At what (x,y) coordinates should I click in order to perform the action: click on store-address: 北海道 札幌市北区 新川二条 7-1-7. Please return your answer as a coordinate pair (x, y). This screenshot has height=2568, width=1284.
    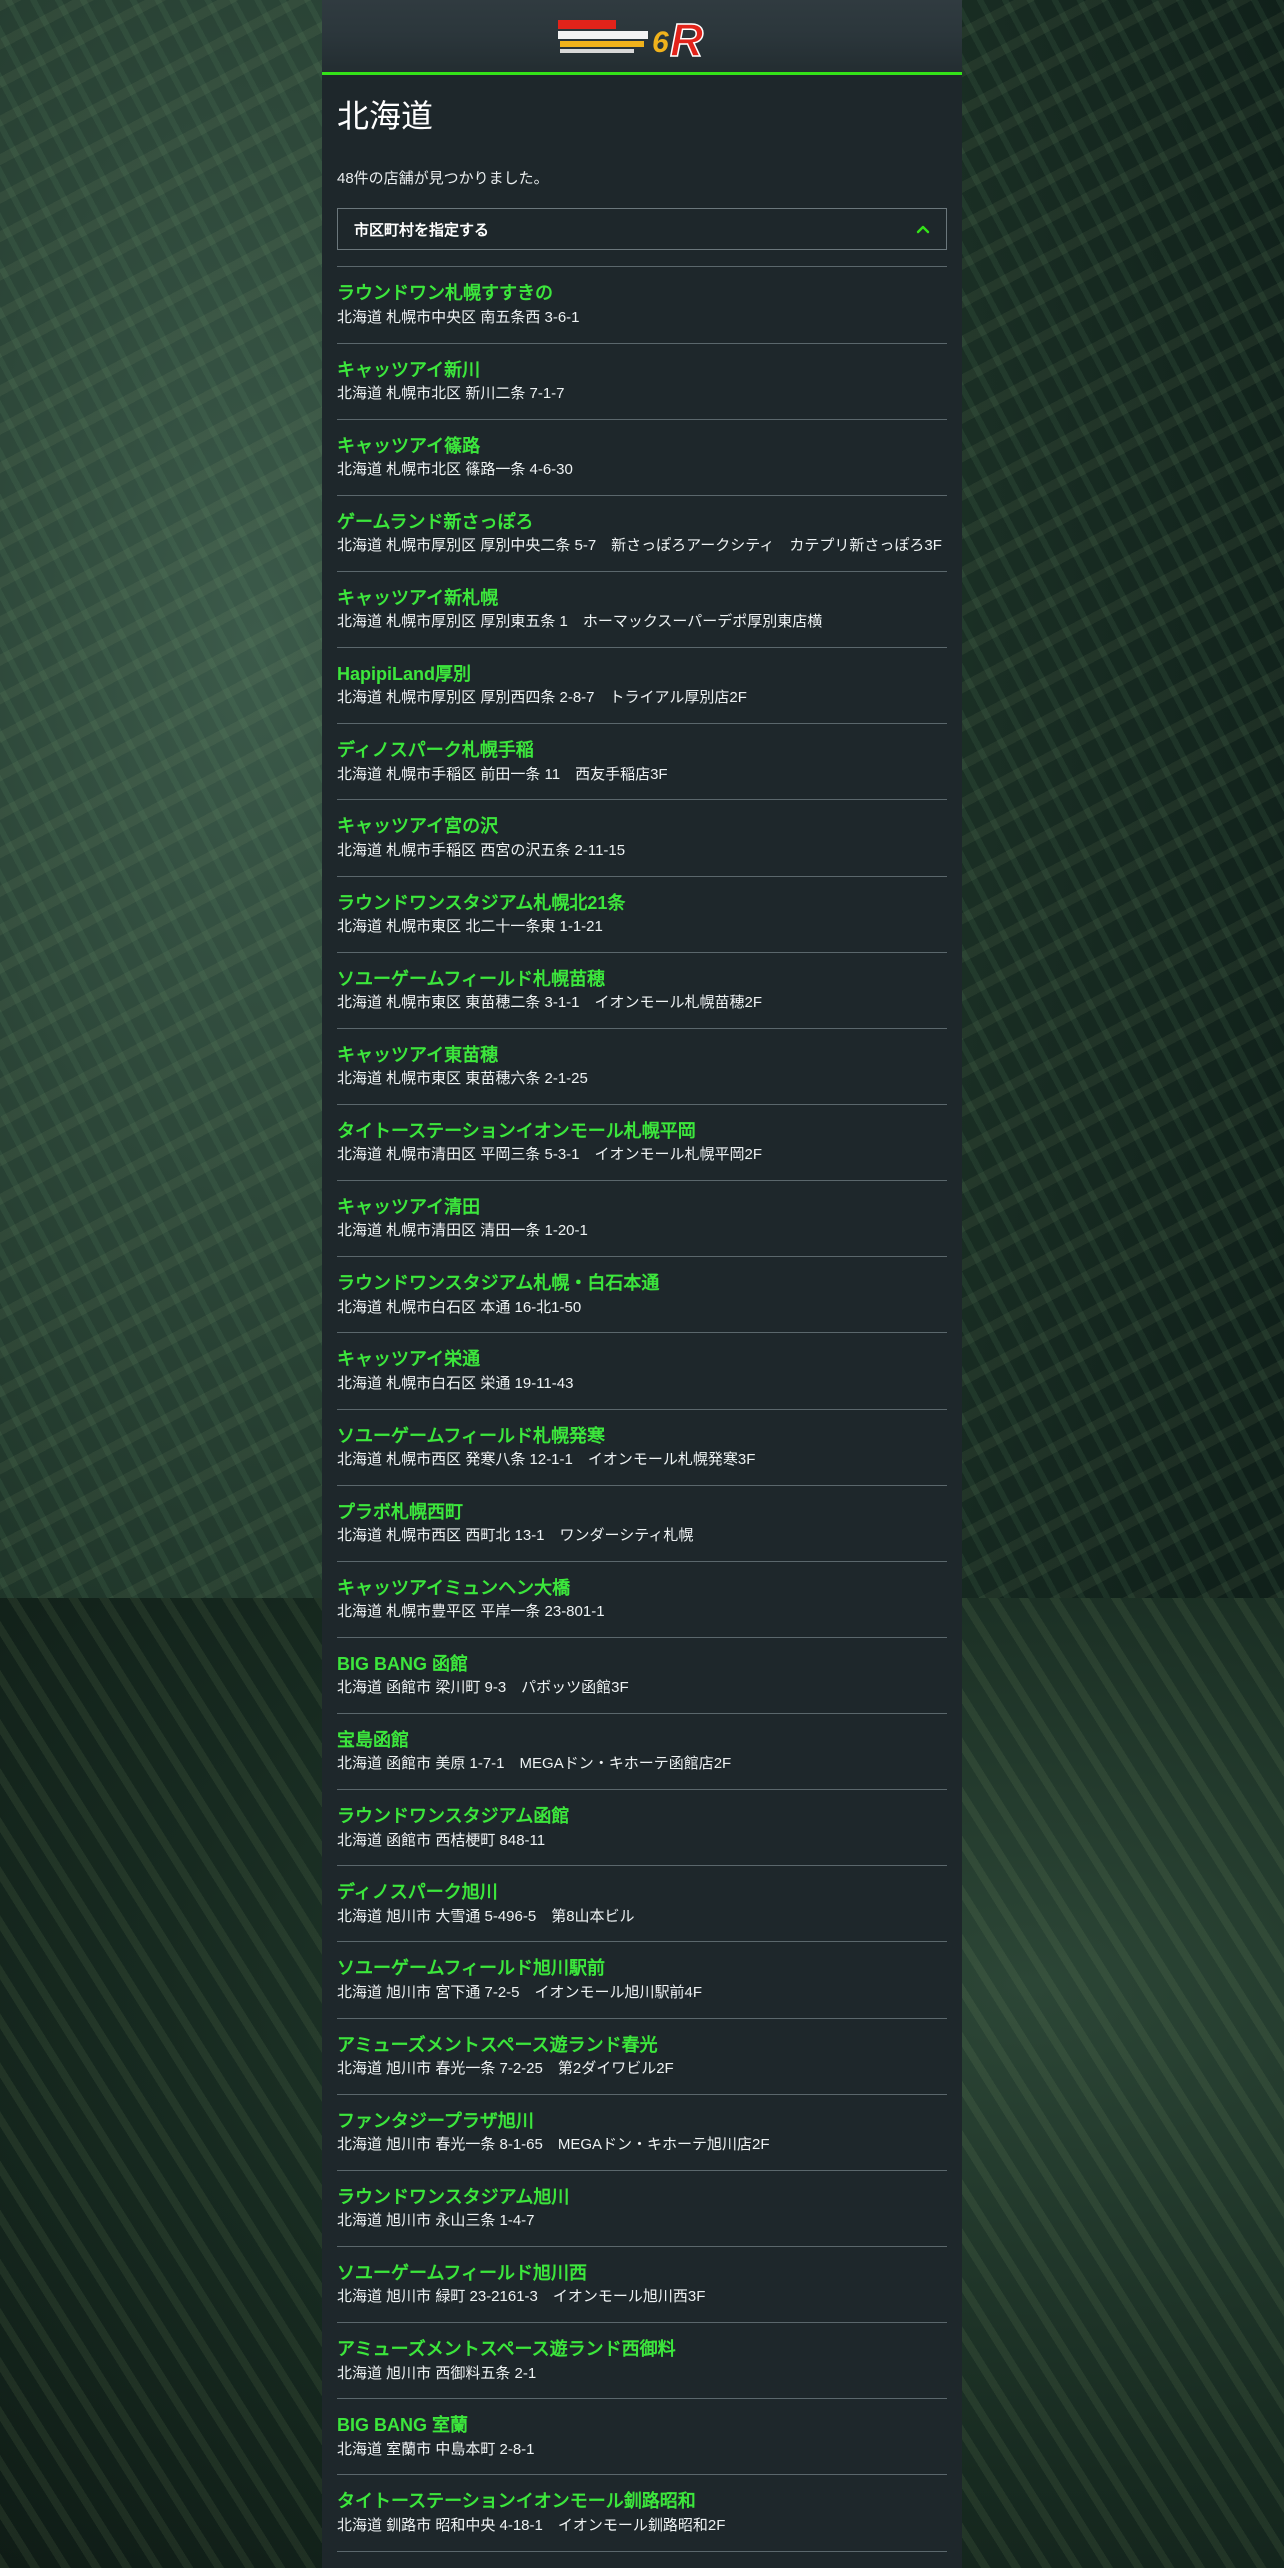
    Looking at the image, I should click on (451, 393).